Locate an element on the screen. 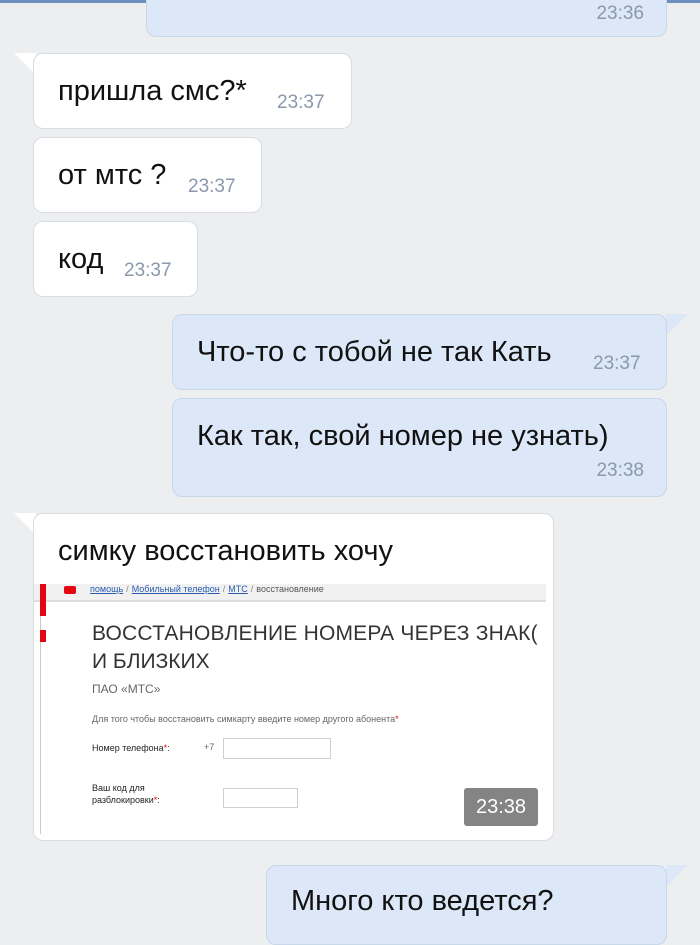  message-text: Много кто ведется? is located at coordinates (422, 901).